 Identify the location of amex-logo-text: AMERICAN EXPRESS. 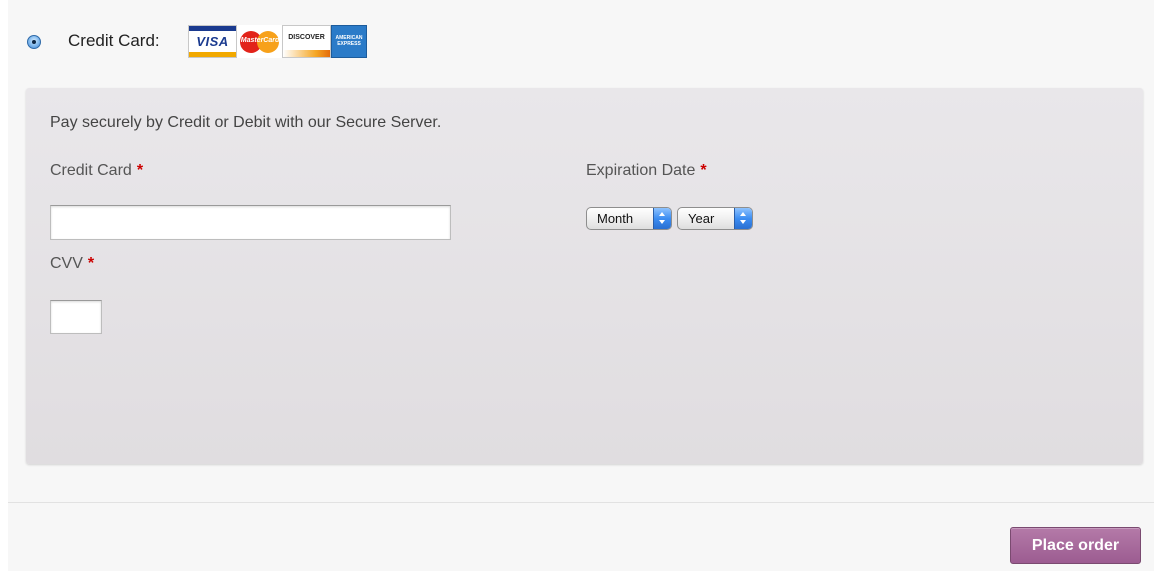
(349, 41).